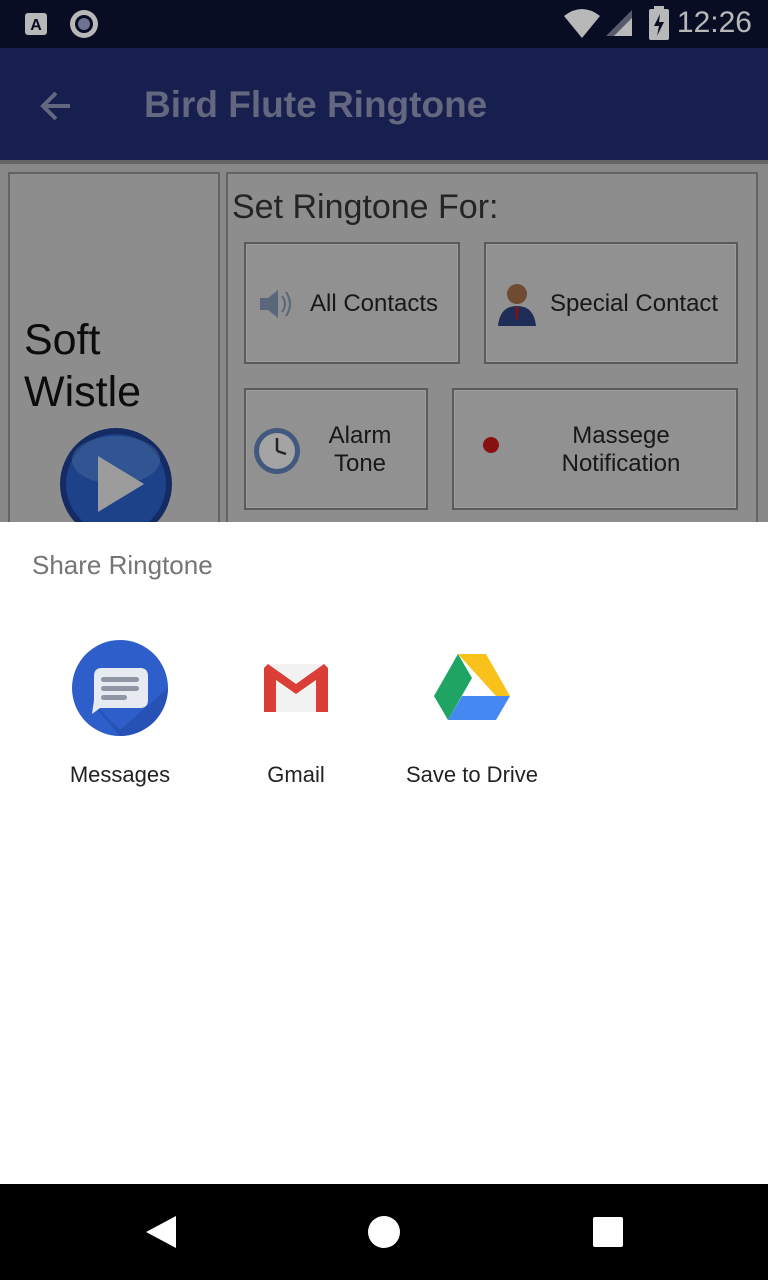 The image size is (768, 1280). I want to click on signal-icon, so click(619, 25).